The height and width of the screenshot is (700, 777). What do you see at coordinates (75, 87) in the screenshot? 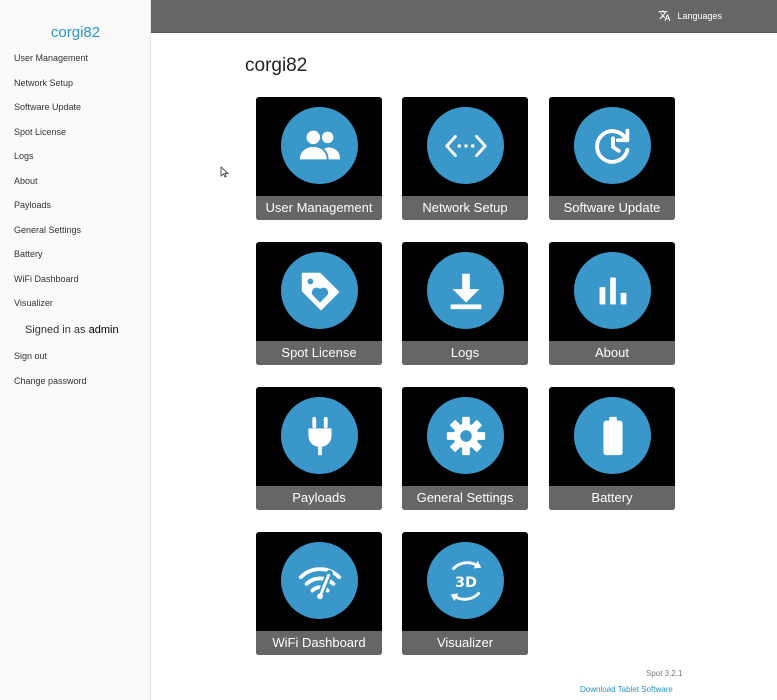
I see `sidebar-item-network-setup: Network Setup` at bounding box center [75, 87].